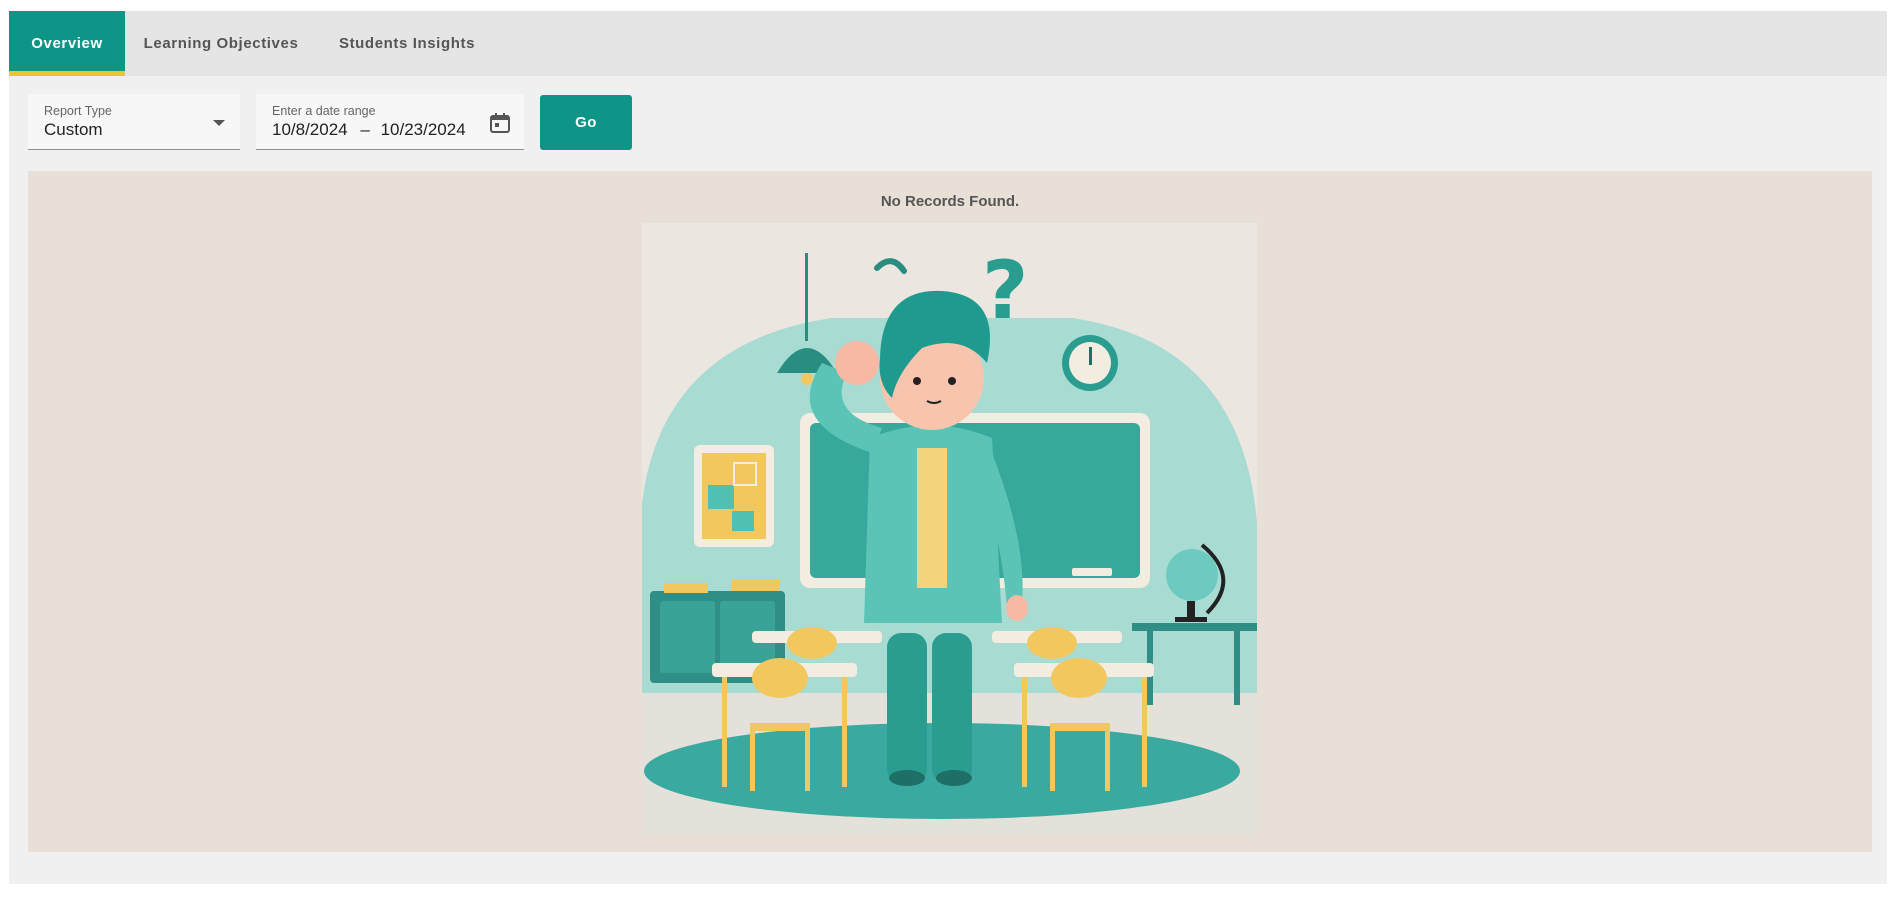 The width and height of the screenshot is (1899, 900). I want to click on report-type-select: Report Type Custom, so click(134, 122).